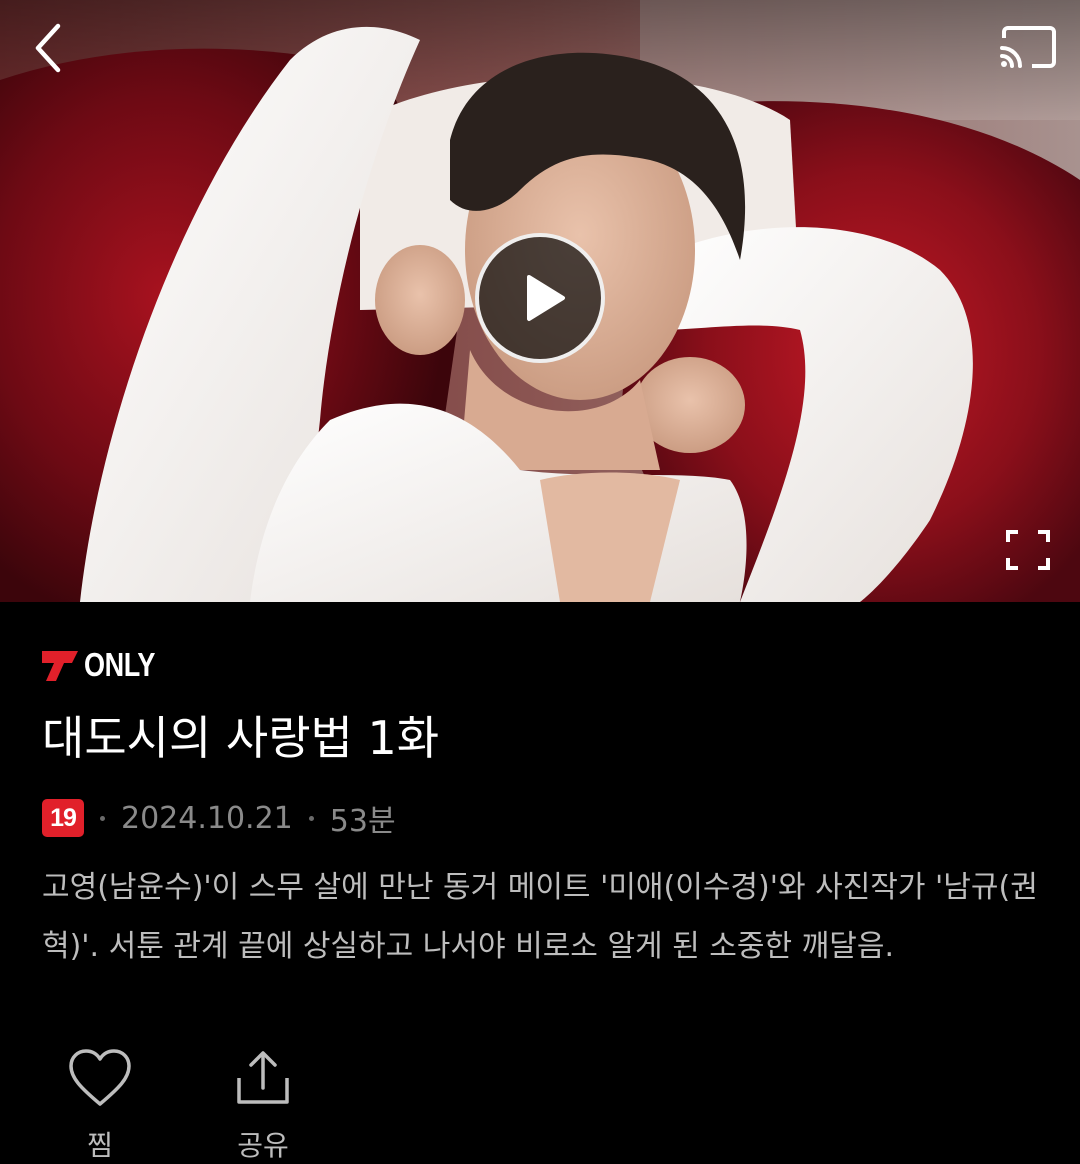  I want to click on share-button: 공유, so click(263, 1101).